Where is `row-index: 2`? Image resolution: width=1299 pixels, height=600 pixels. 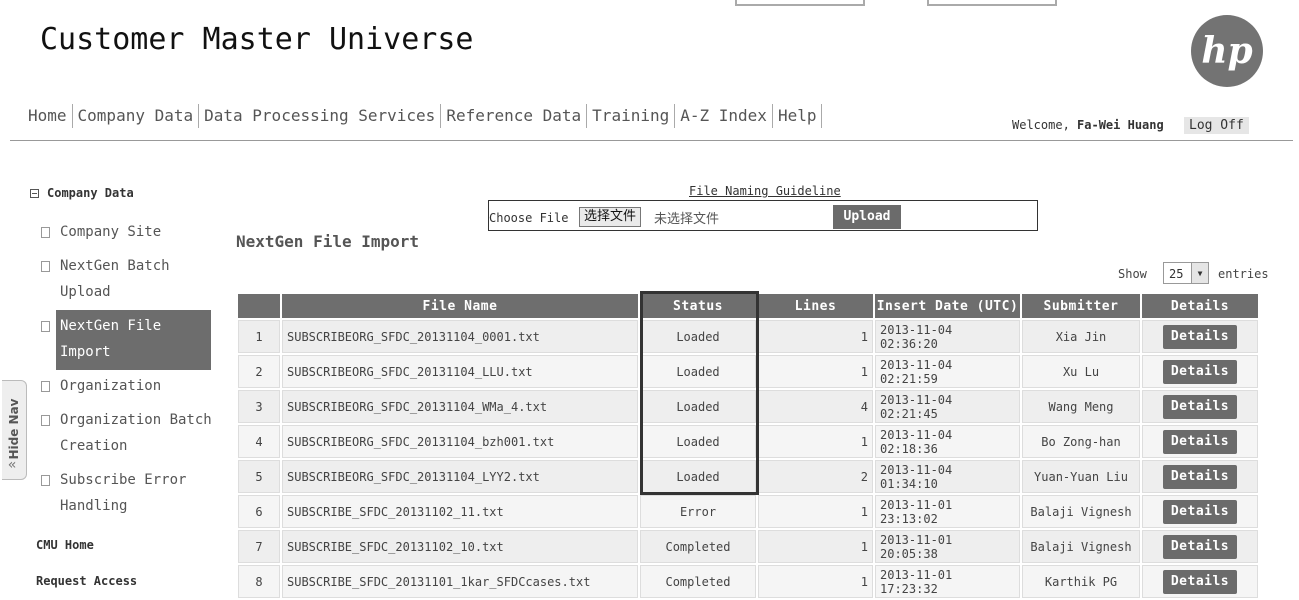
row-index: 2 is located at coordinates (259, 371).